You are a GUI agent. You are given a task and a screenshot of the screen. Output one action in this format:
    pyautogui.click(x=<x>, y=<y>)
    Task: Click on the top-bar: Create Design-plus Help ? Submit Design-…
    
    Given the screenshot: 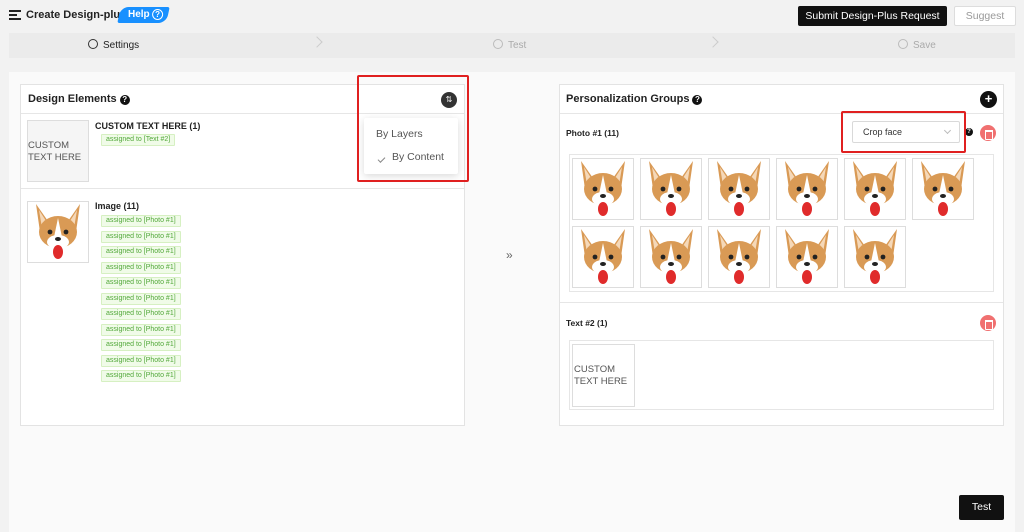 What is the action you would take?
    pyautogui.click(x=512, y=16)
    